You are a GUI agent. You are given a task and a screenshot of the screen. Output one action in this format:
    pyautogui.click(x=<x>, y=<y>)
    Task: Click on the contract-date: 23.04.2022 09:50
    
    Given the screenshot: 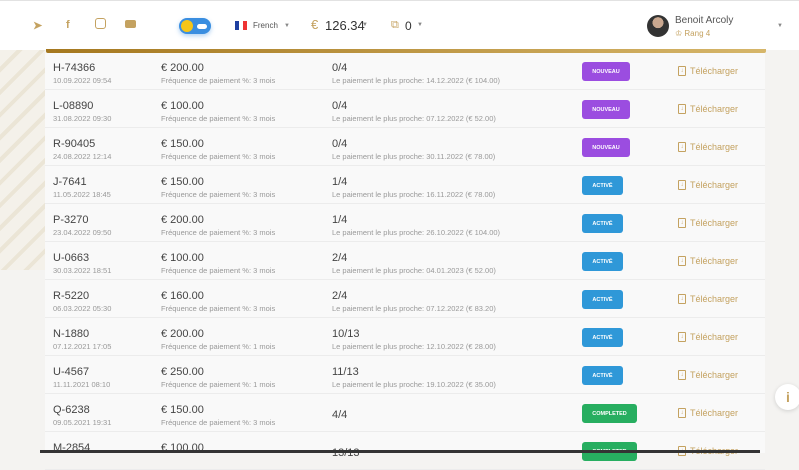 What is the action you would take?
    pyautogui.click(x=82, y=232)
    